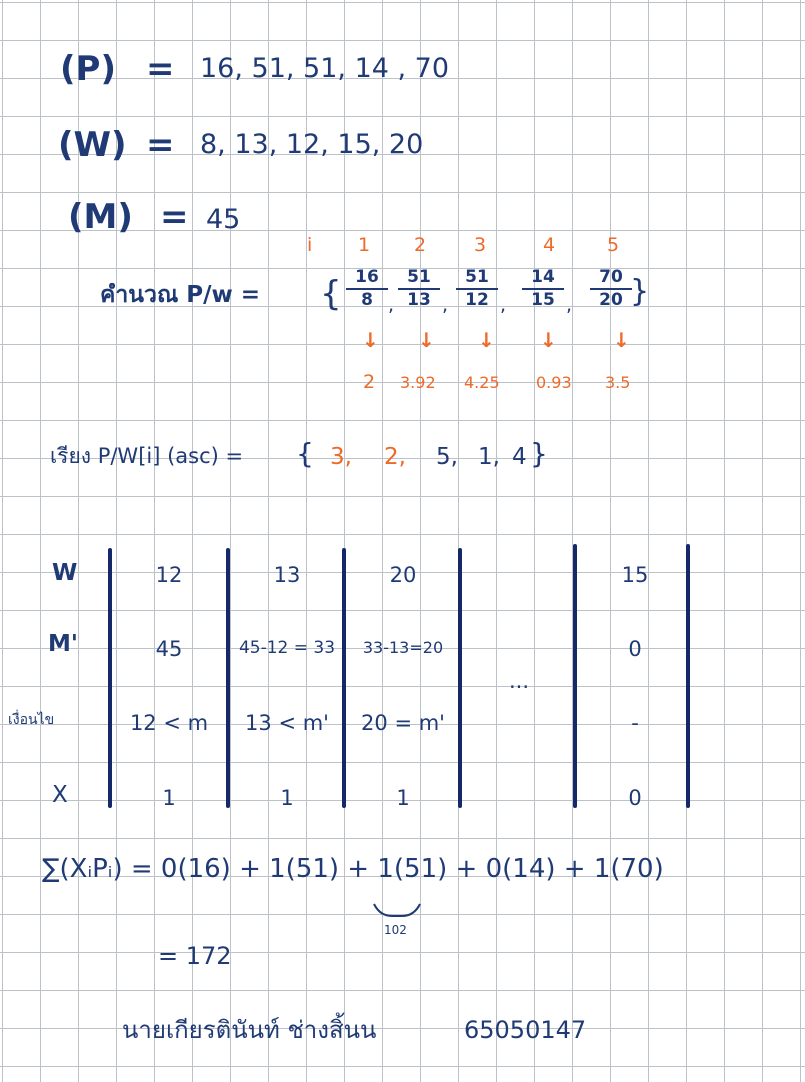  What do you see at coordinates (613, 245) in the screenshot?
I see `index-5: 5` at bounding box center [613, 245].